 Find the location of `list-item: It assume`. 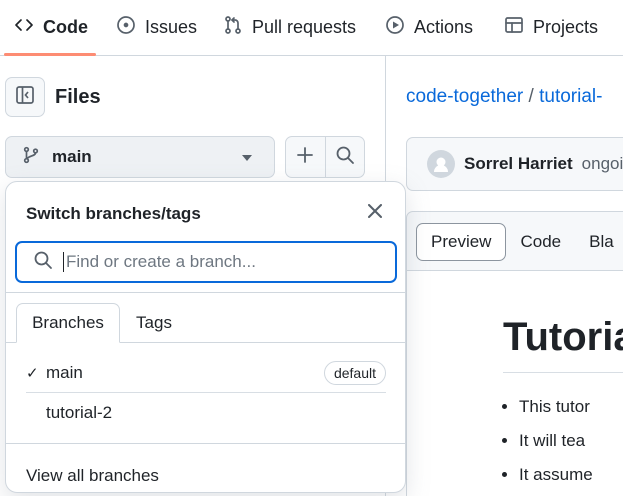

list-item: It assume is located at coordinates (556, 480).